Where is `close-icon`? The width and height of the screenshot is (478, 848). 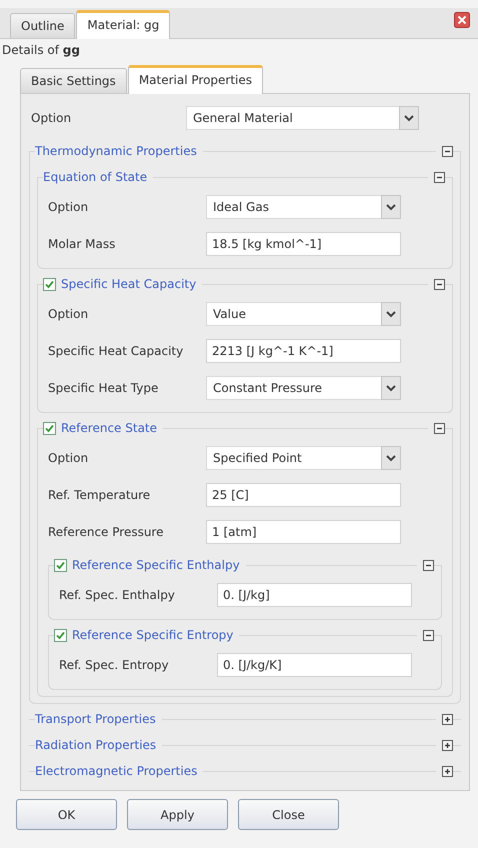
close-icon is located at coordinates (462, 20).